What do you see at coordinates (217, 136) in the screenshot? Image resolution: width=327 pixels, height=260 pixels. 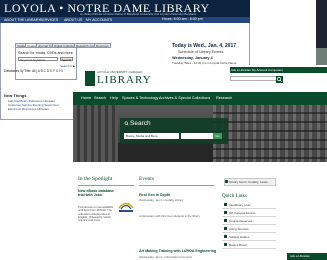 I see `hero-search-go-button: Go` at bounding box center [217, 136].